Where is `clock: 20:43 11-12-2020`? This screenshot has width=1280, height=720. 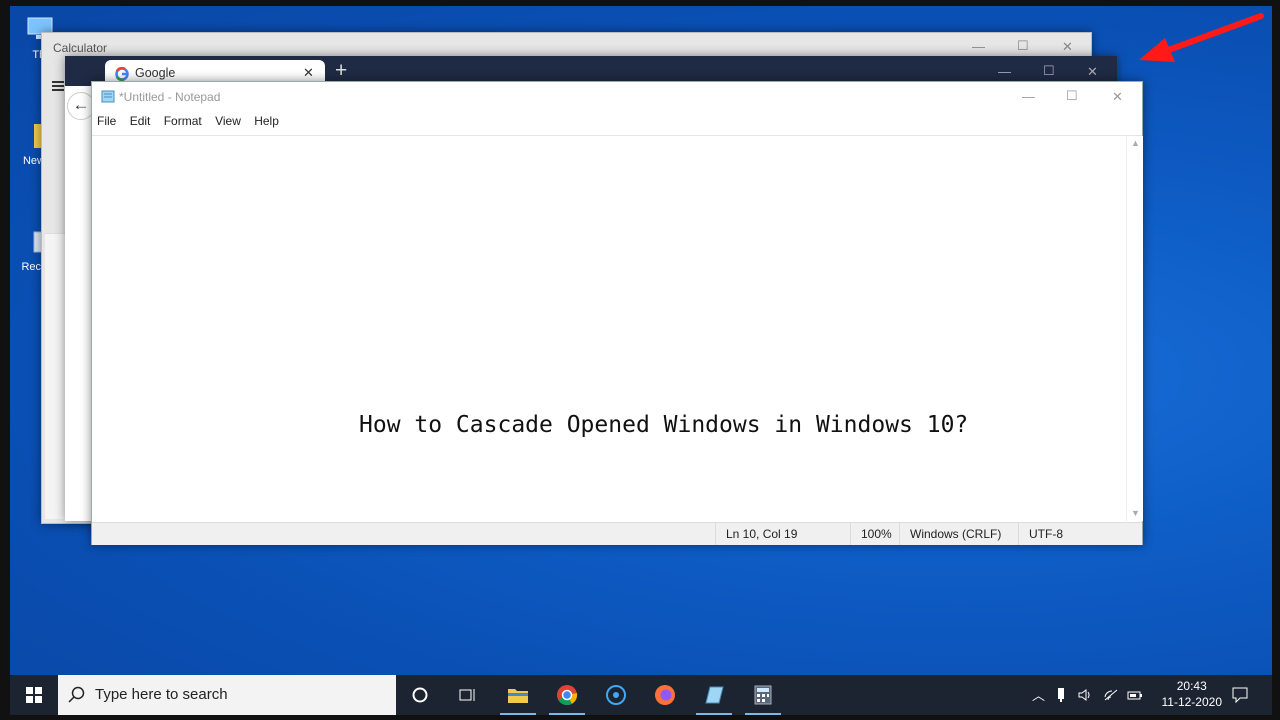 clock: 20:43 11-12-2020 is located at coordinates (1192, 694).